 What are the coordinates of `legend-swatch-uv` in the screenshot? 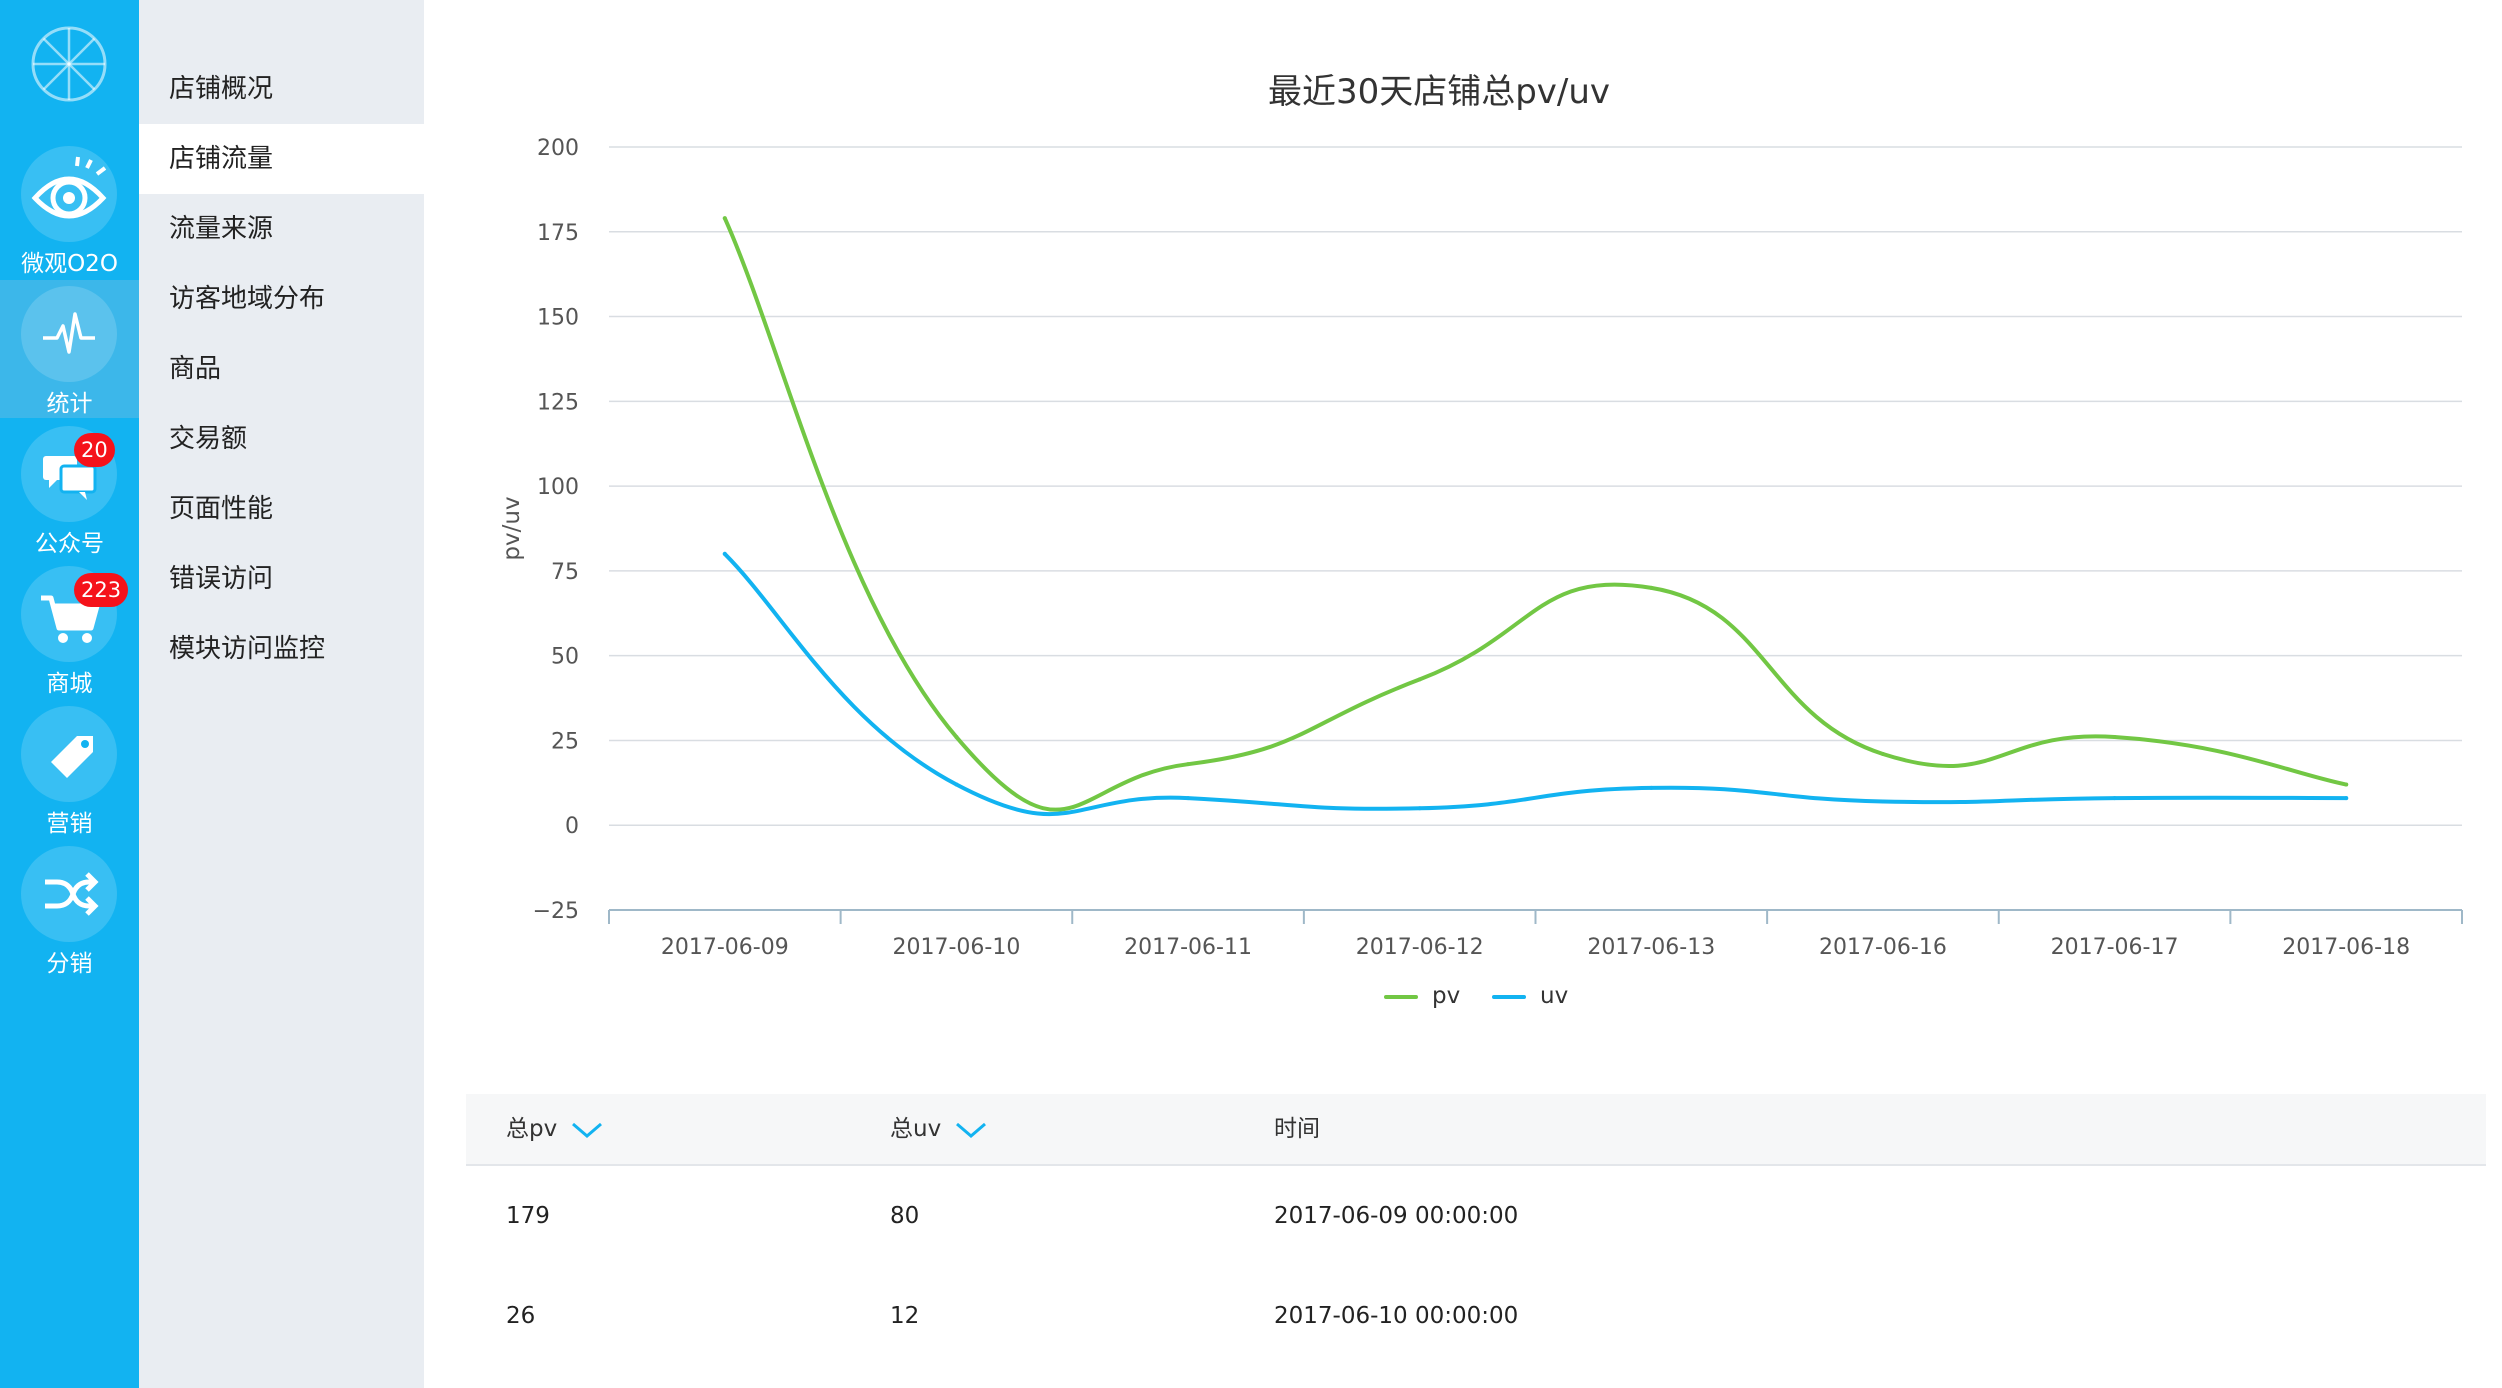 It's located at (1509, 996).